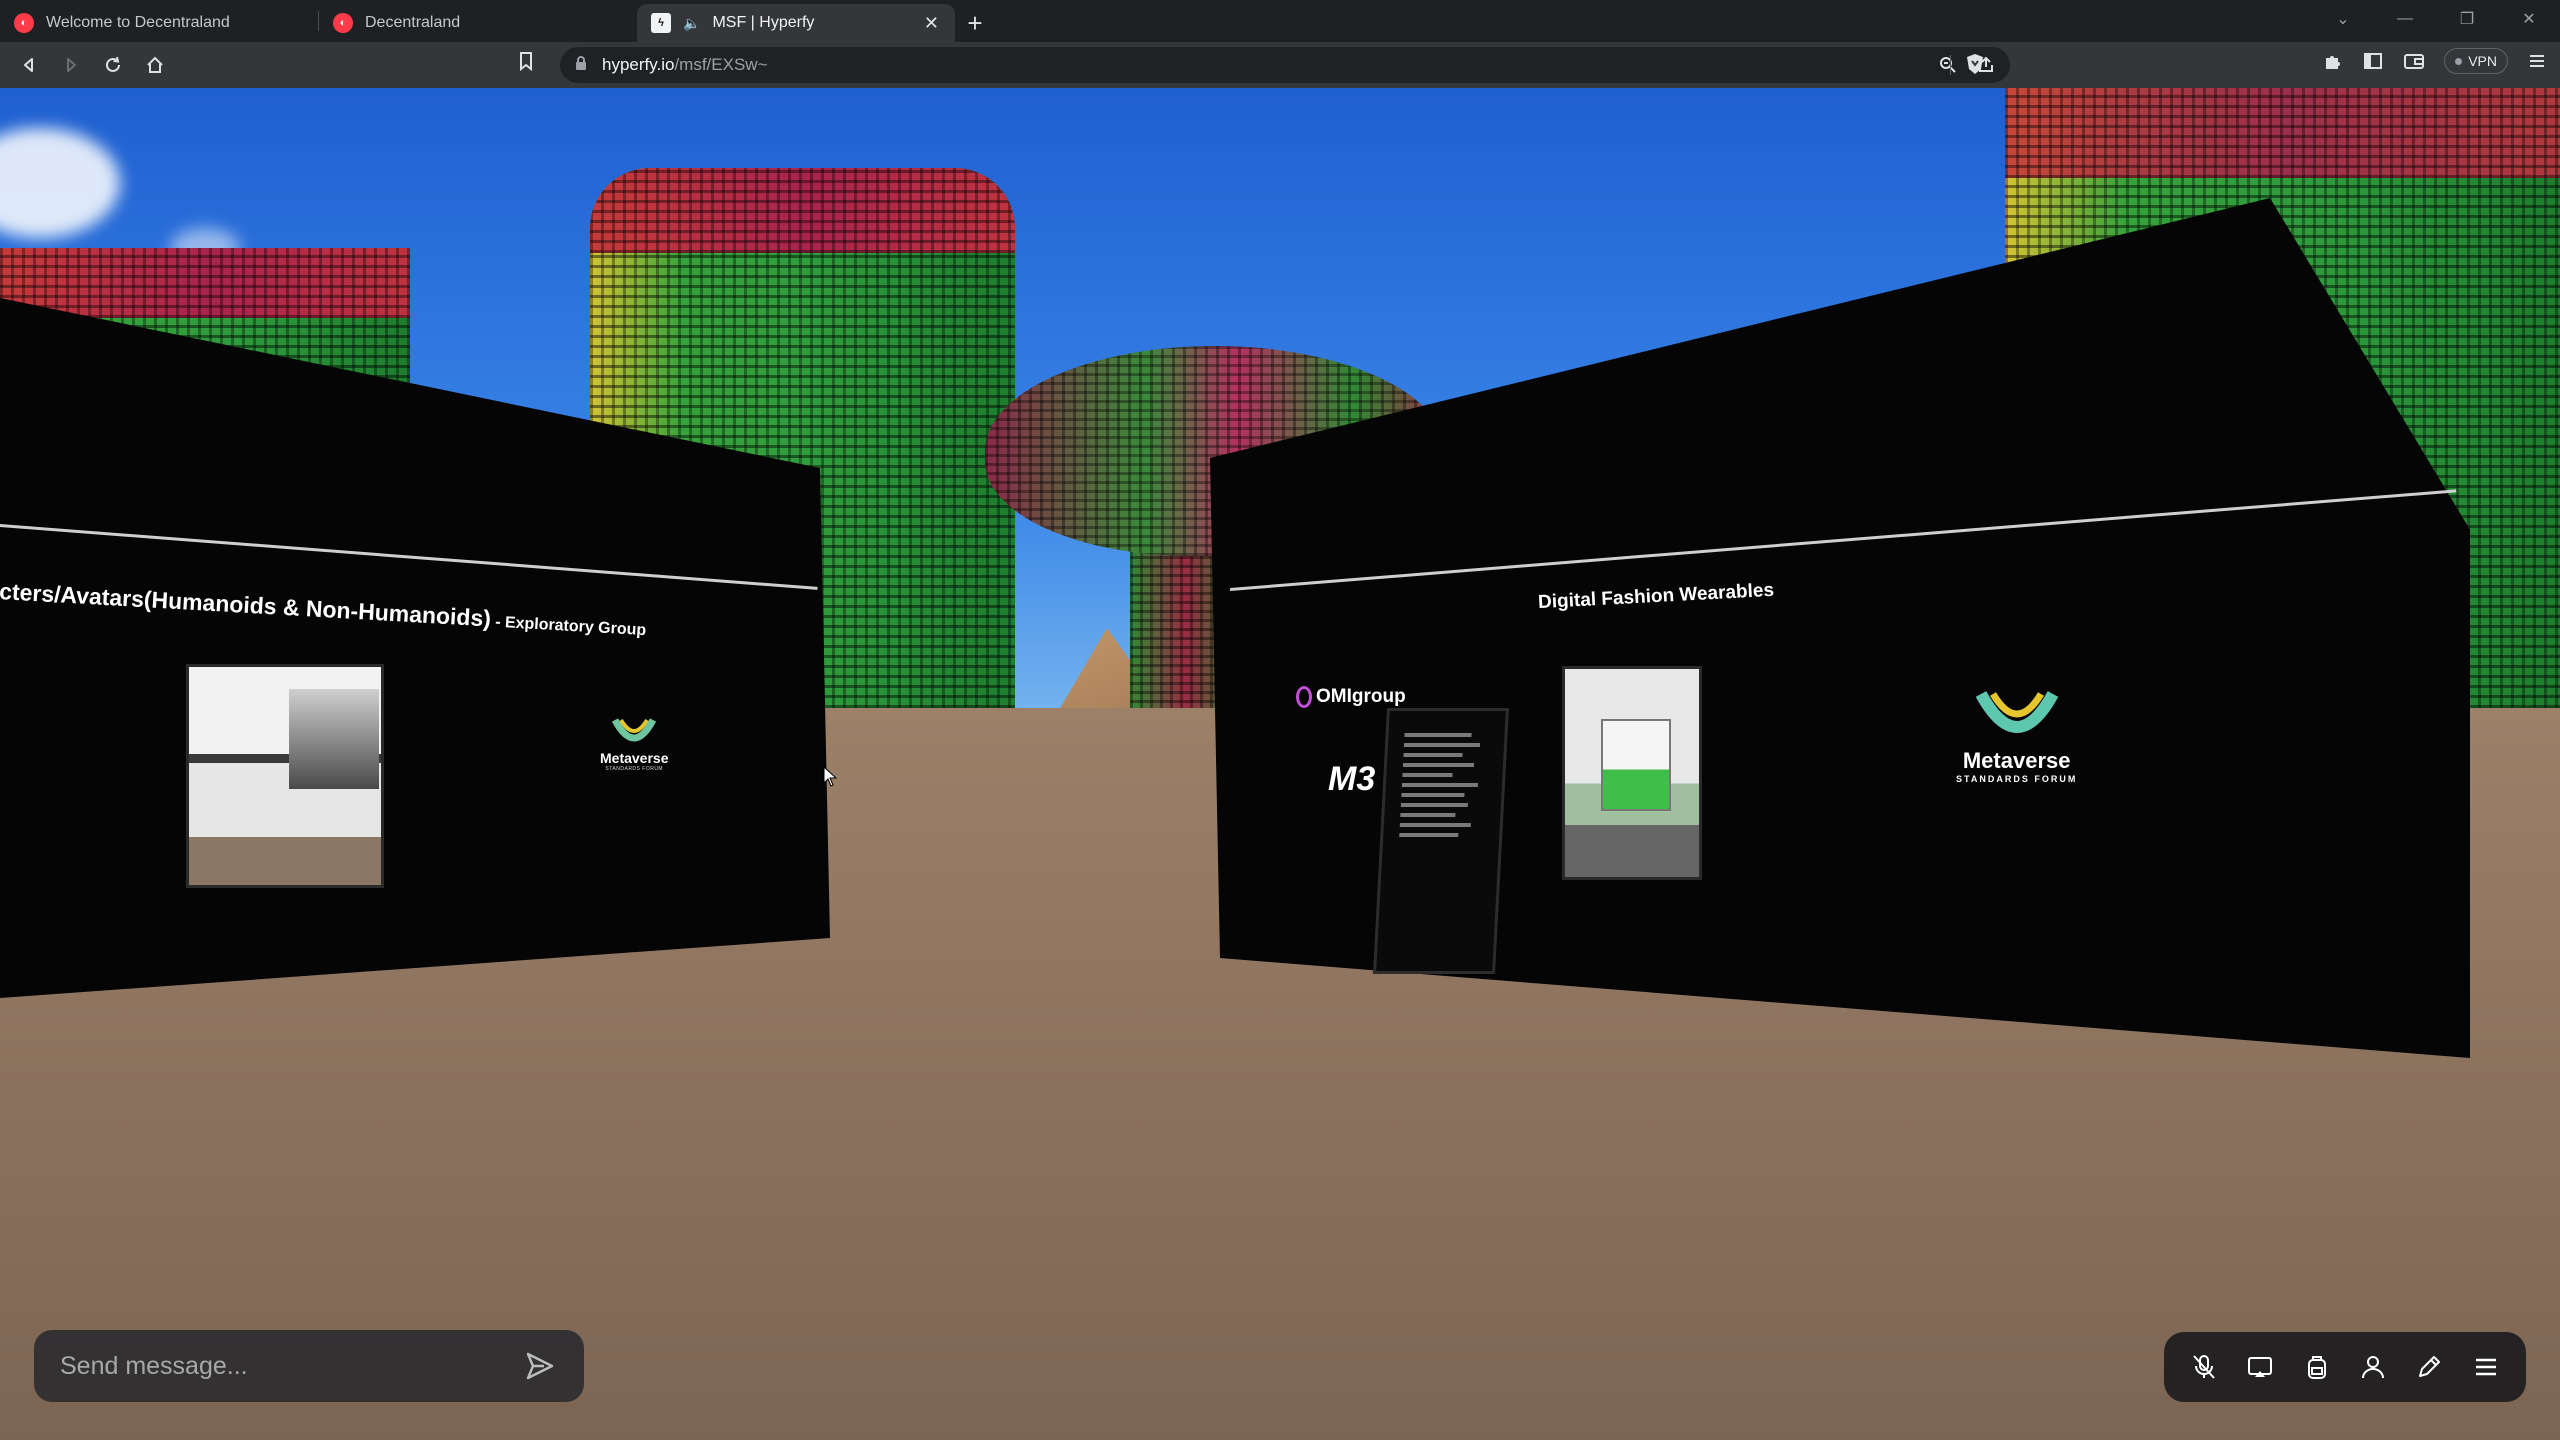 Image resolution: width=2560 pixels, height=1440 pixels. I want to click on address-bar: hyperfy.io /msf/EXSw~, so click(1285, 65).